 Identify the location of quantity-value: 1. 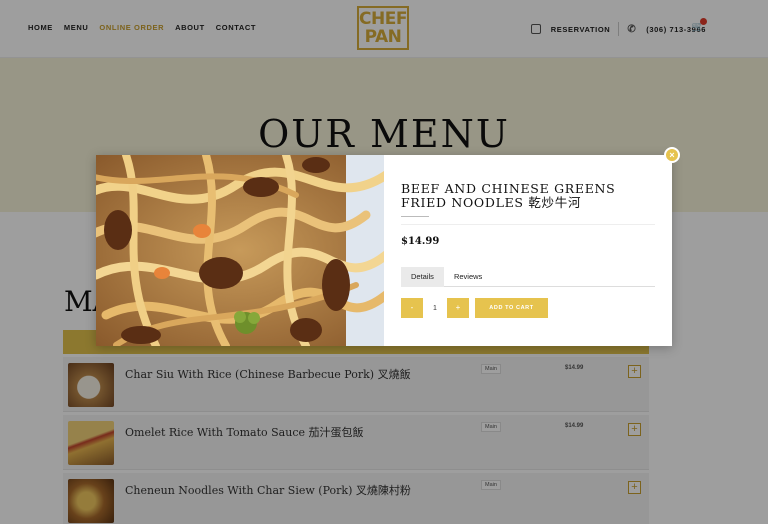
(435, 308).